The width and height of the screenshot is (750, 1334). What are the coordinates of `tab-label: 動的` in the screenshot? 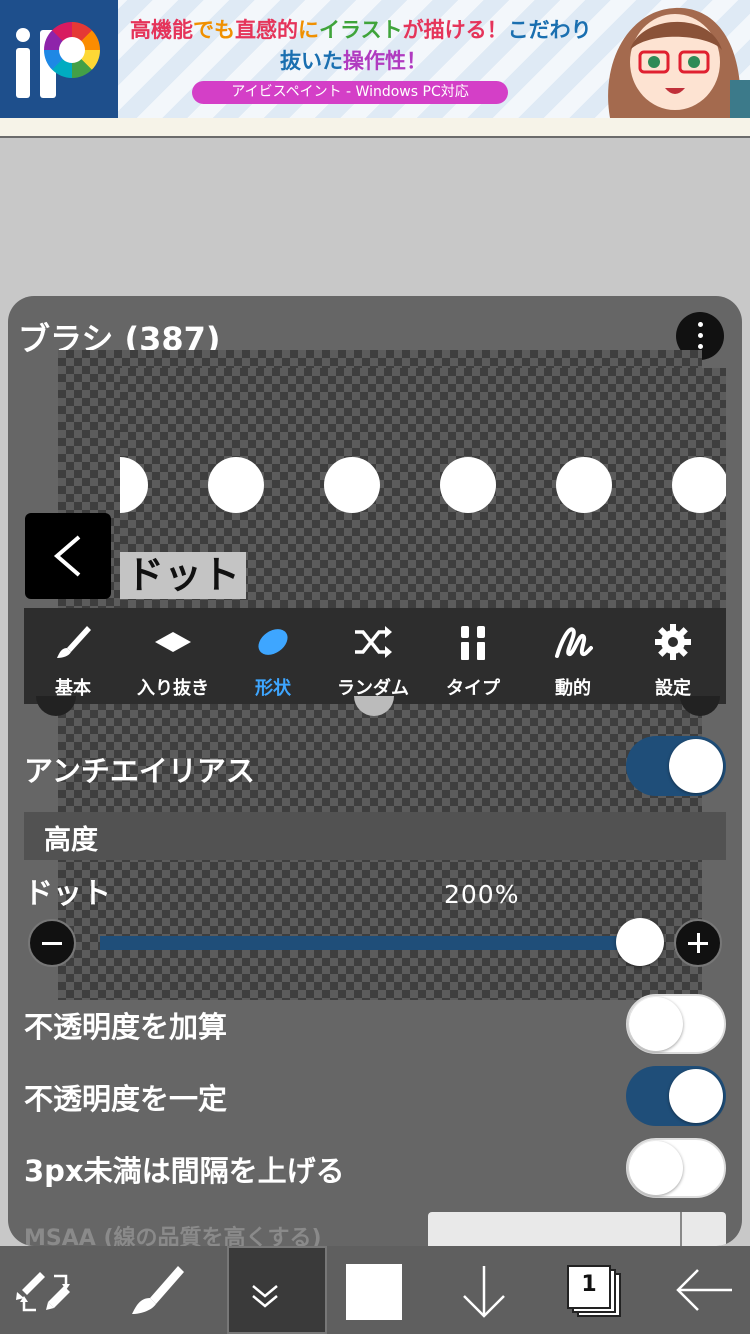 It's located at (573, 688).